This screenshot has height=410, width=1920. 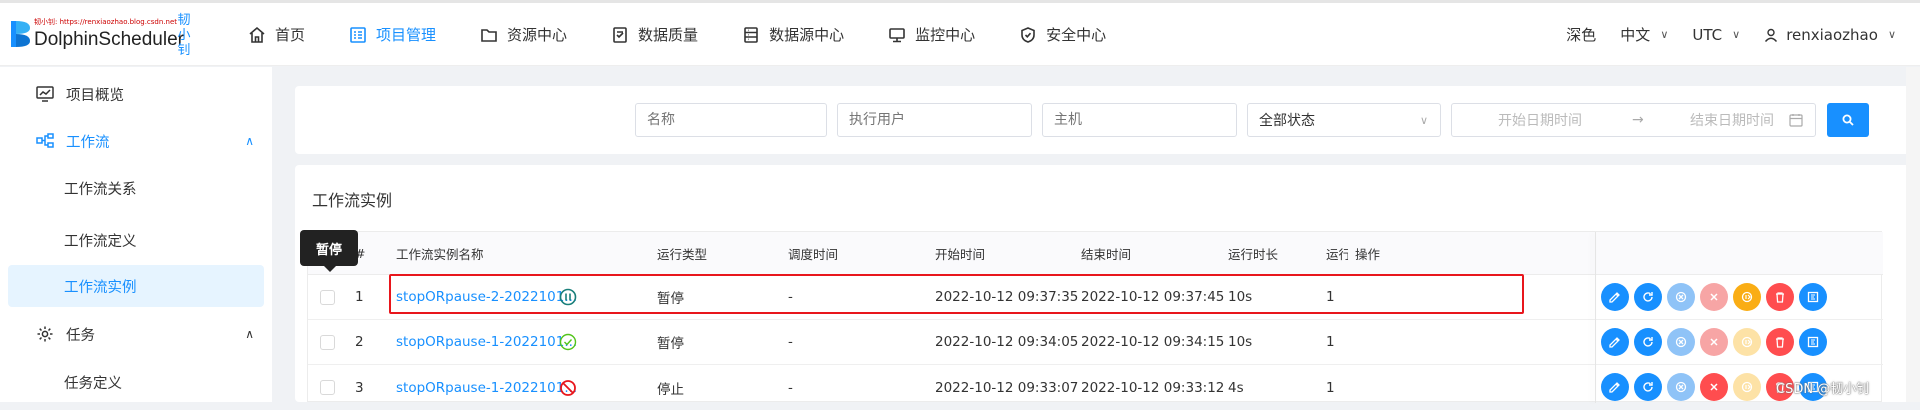 What do you see at coordinates (1330, 342) in the screenshot?
I see `run-times: 1` at bounding box center [1330, 342].